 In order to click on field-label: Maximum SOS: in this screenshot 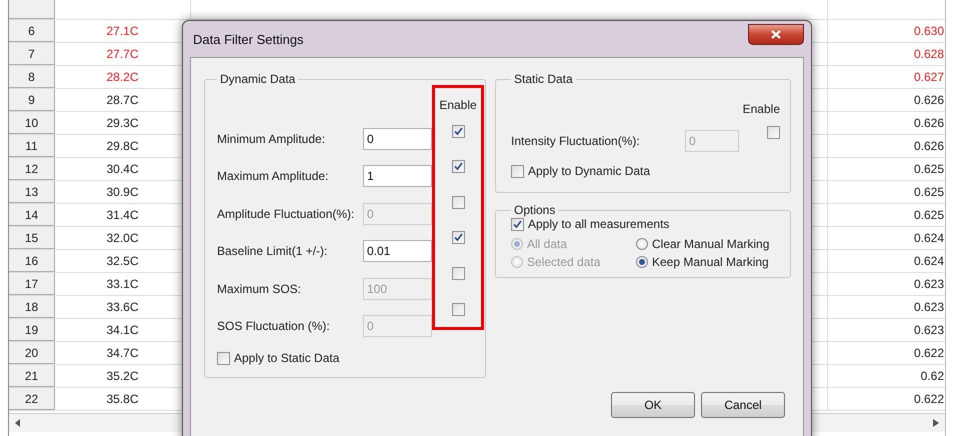, I will do `click(259, 289)`.